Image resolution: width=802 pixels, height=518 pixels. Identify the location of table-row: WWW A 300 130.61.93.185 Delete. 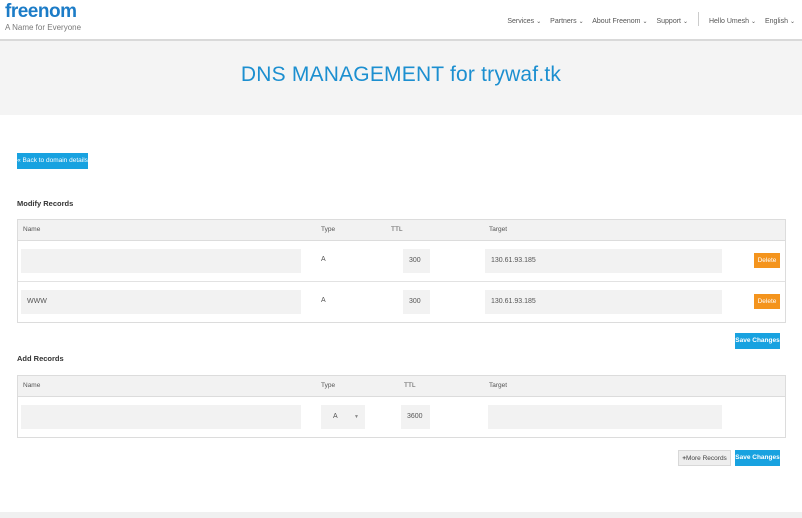
(401, 302).